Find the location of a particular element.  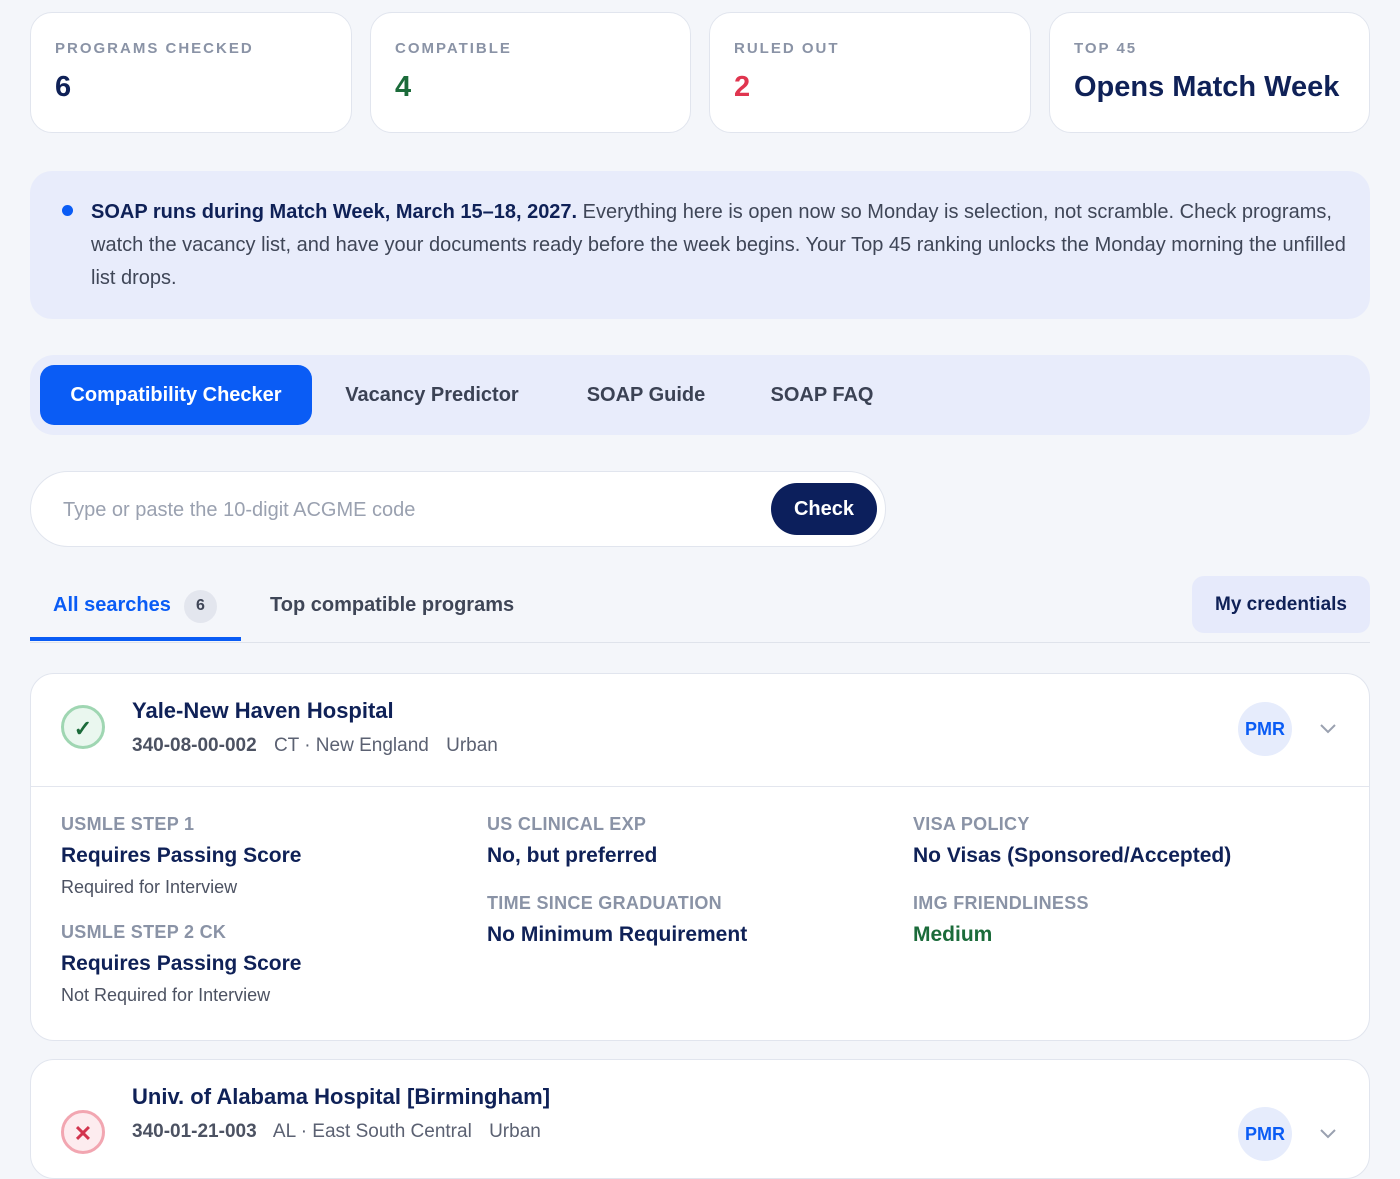

field-note: Required for Interview is located at coordinates (149, 887).